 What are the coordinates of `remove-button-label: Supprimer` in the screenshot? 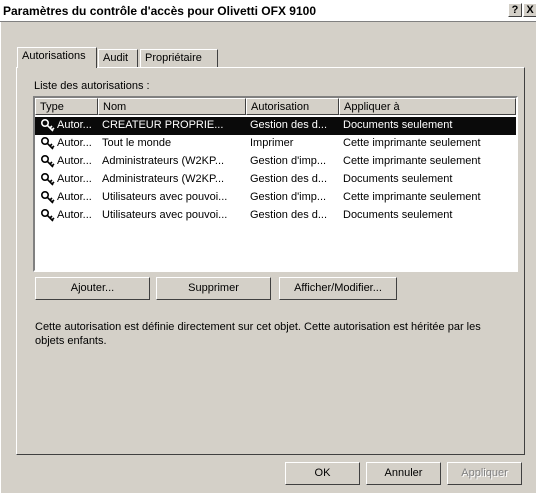 It's located at (213, 288).